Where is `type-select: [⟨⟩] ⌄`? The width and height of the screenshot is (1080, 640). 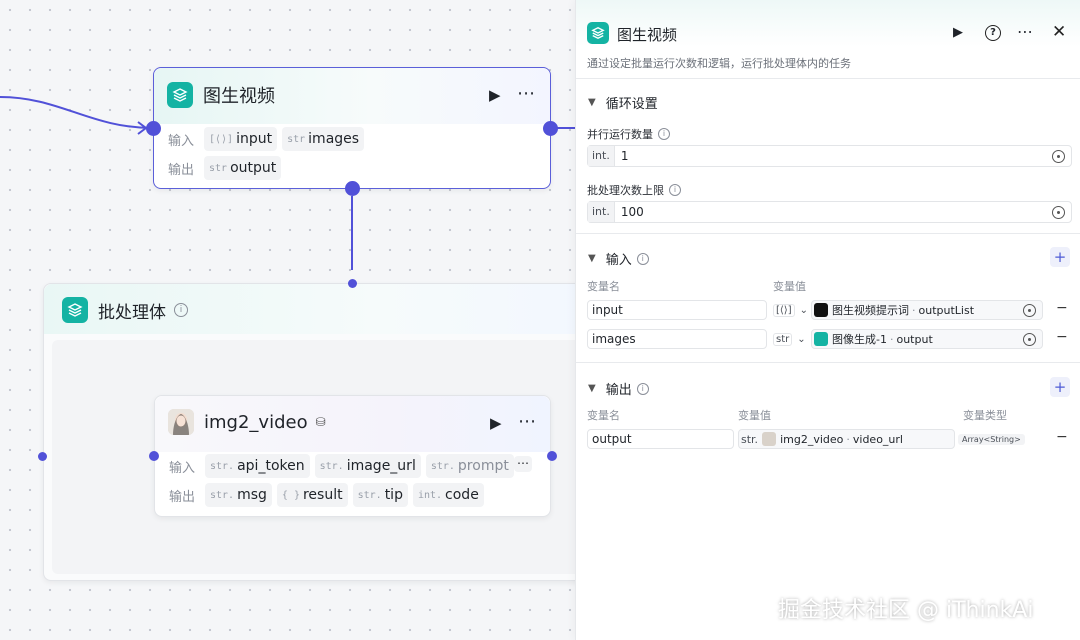 type-select: [⟨⟩] ⌄ is located at coordinates (790, 310).